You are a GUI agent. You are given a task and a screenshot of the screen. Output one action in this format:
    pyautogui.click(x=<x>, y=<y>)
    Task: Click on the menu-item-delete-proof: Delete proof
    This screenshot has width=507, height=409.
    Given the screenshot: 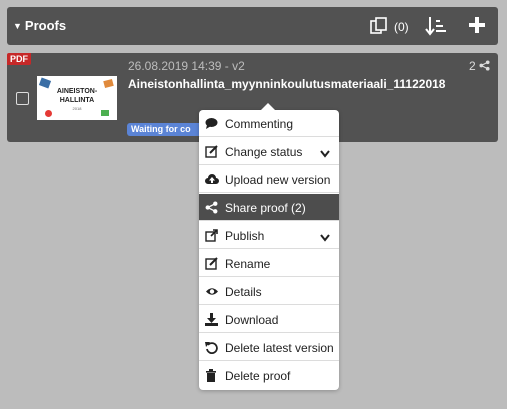 What is the action you would take?
    pyautogui.click(x=269, y=375)
    